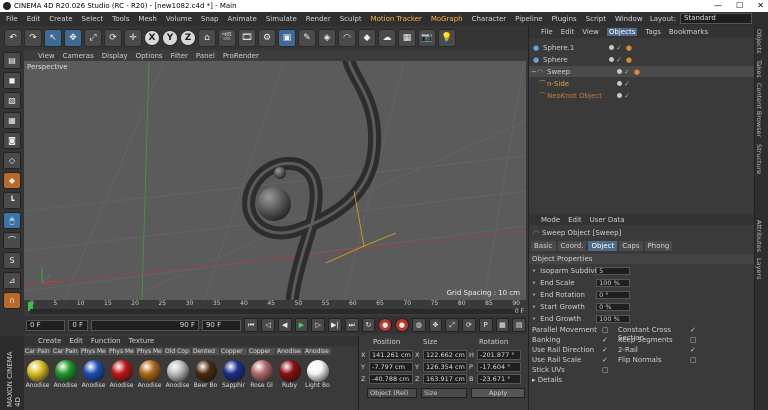  Describe the element at coordinates (287, 38) in the screenshot. I see `cube-primitive-icon: ▣` at that location.